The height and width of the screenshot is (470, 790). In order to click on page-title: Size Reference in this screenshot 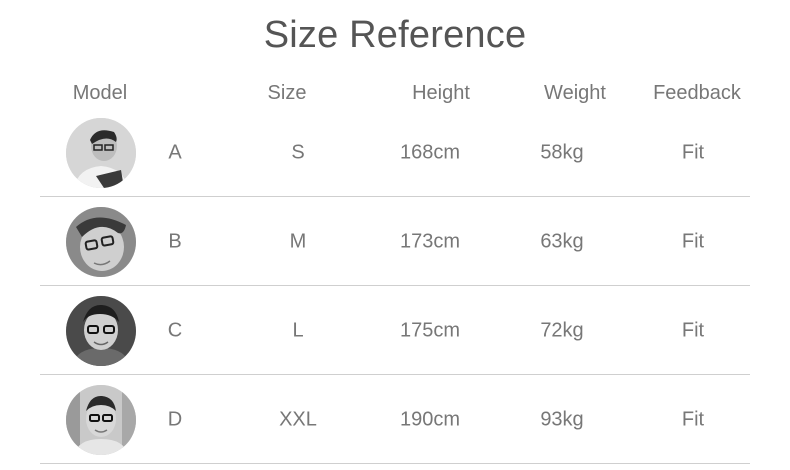, I will do `click(395, 35)`.